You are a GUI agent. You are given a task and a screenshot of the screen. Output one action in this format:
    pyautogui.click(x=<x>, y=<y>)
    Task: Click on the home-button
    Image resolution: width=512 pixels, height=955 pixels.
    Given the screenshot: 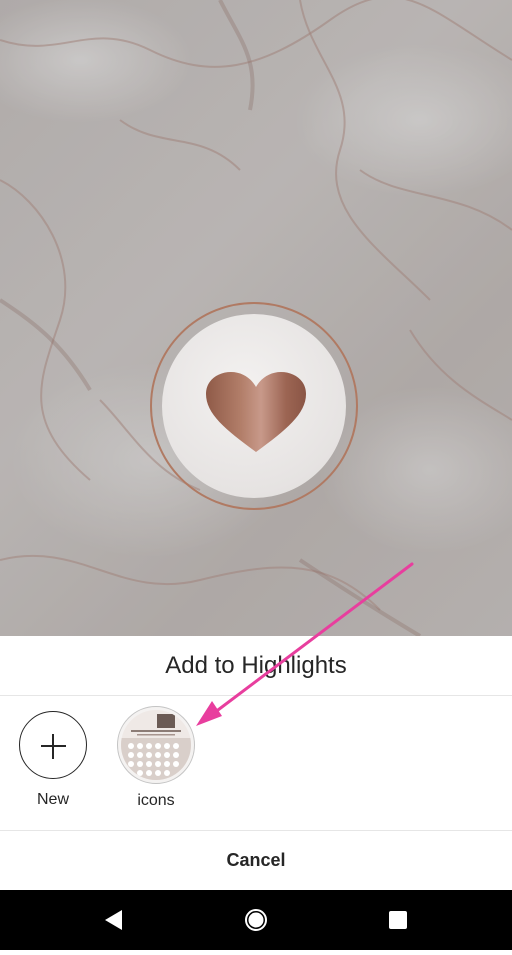 What is the action you would take?
    pyautogui.click(x=256, y=920)
    